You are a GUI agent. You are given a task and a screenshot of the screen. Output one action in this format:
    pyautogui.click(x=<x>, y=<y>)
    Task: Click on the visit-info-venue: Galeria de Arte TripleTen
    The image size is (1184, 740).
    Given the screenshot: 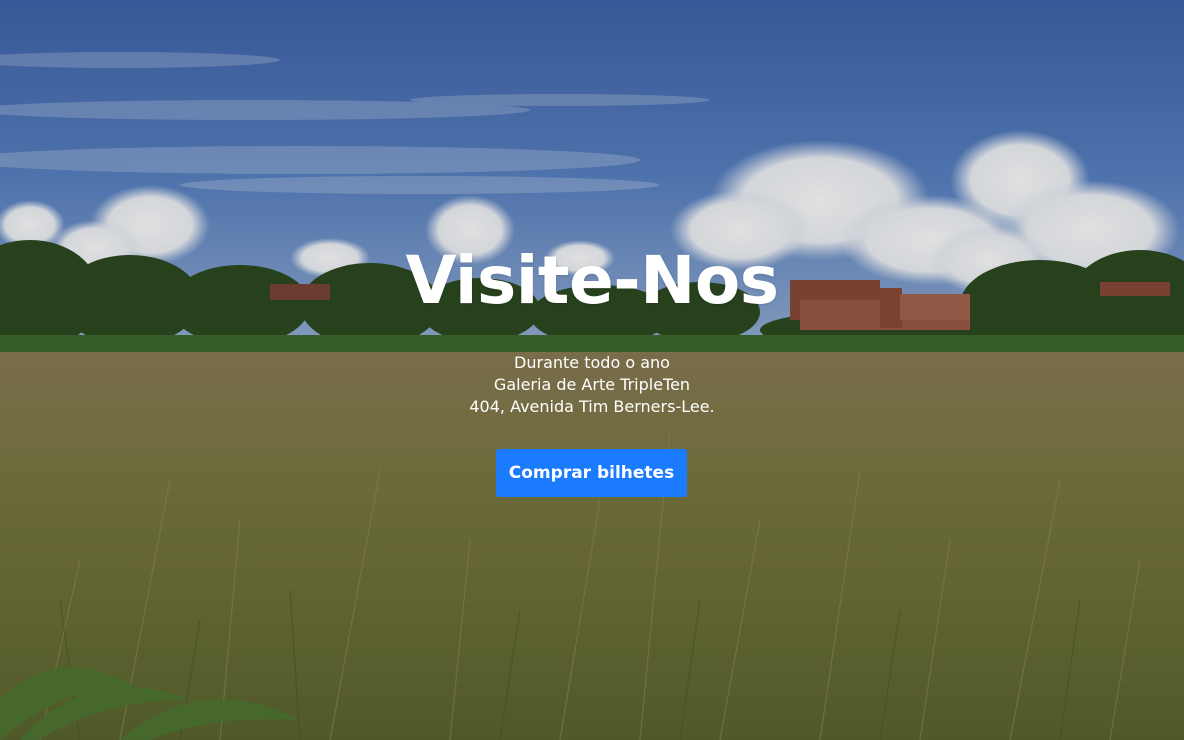 What is the action you would take?
    pyautogui.click(x=592, y=384)
    